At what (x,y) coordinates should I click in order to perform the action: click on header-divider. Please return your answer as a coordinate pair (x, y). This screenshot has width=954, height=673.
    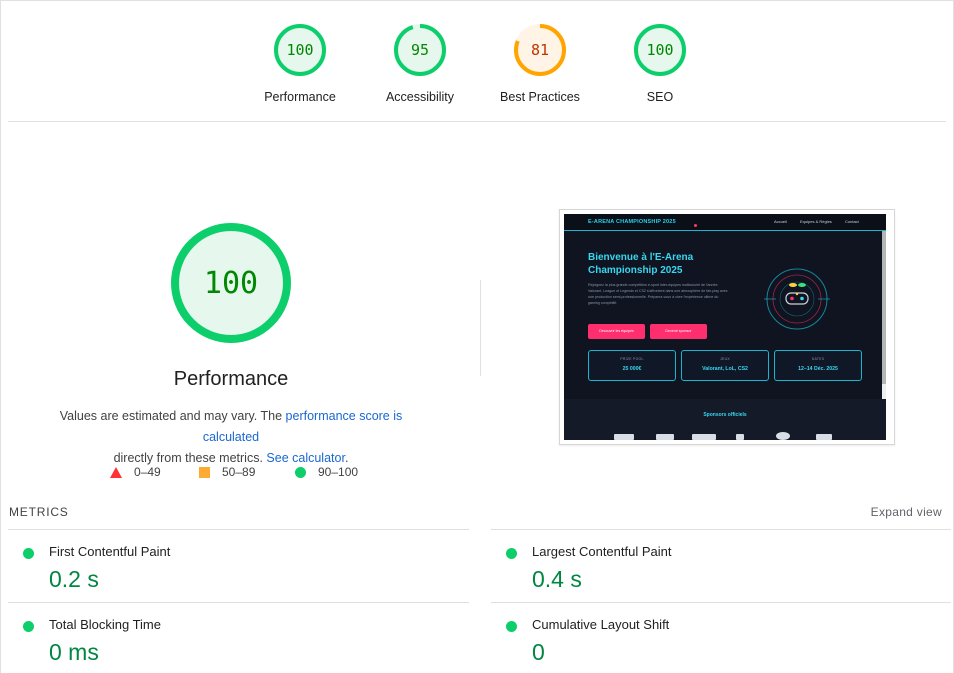
    Looking at the image, I should click on (477, 121).